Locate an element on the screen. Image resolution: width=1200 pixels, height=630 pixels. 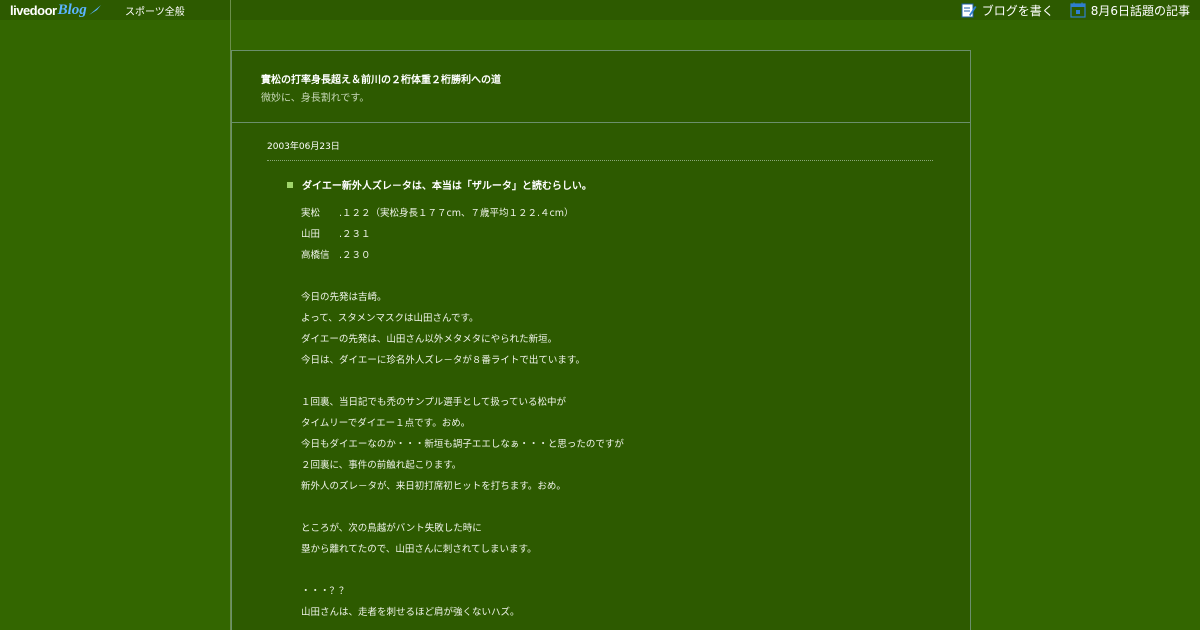
blog-title: 實松の打率身長超え＆前川の２桁体重２桁勝利への道 is located at coordinates (381, 78).